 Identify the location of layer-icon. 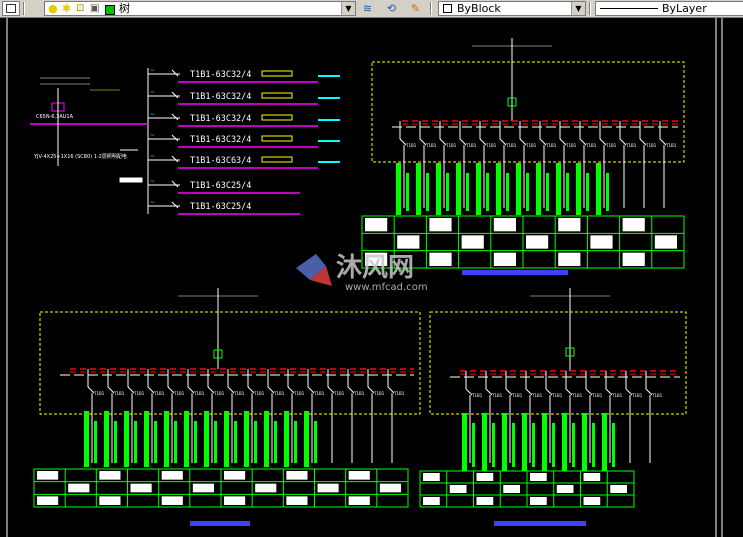
(11, 8).